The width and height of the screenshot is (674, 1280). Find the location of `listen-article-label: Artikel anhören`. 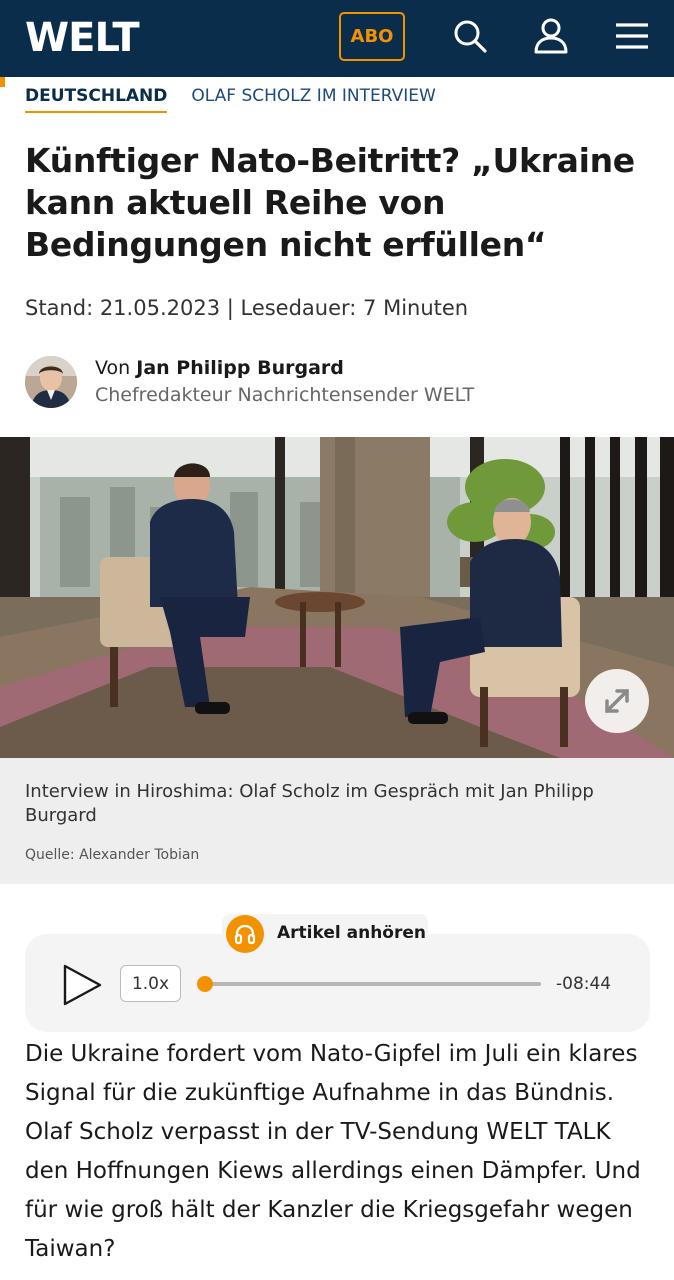

listen-article-label: Artikel anhören is located at coordinates (351, 933).